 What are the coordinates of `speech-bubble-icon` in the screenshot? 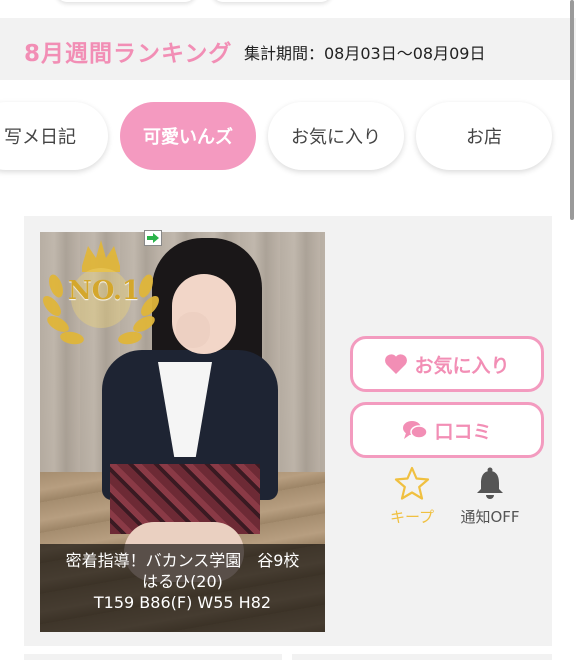 It's located at (416, 430).